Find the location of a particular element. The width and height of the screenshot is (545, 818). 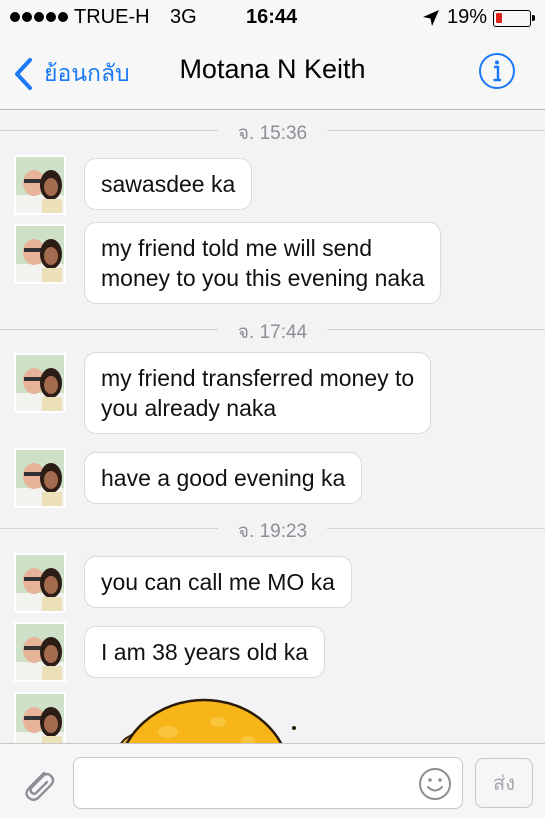

message-bubble: you can call me MO ka is located at coordinates (218, 582).